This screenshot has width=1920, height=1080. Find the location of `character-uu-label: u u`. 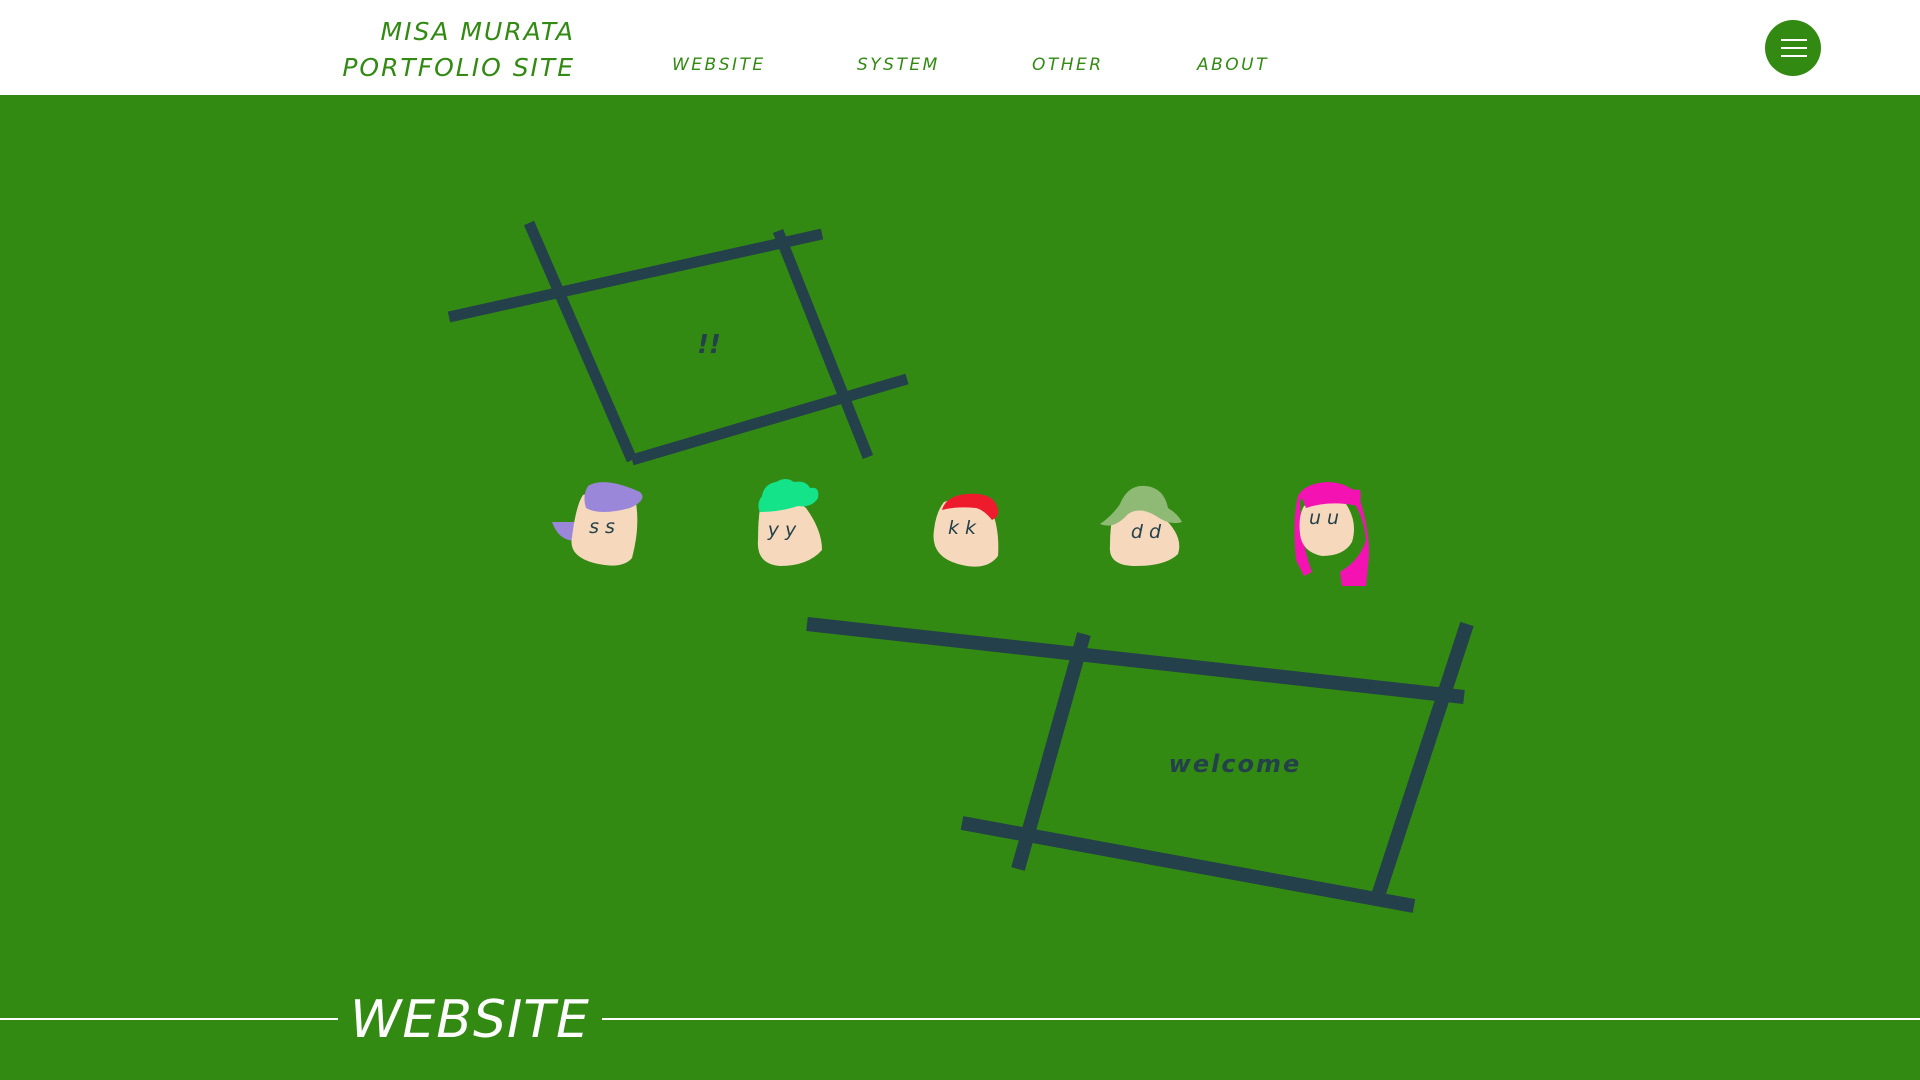

character-uu-label: u u is located at coordinates (1324, 518).